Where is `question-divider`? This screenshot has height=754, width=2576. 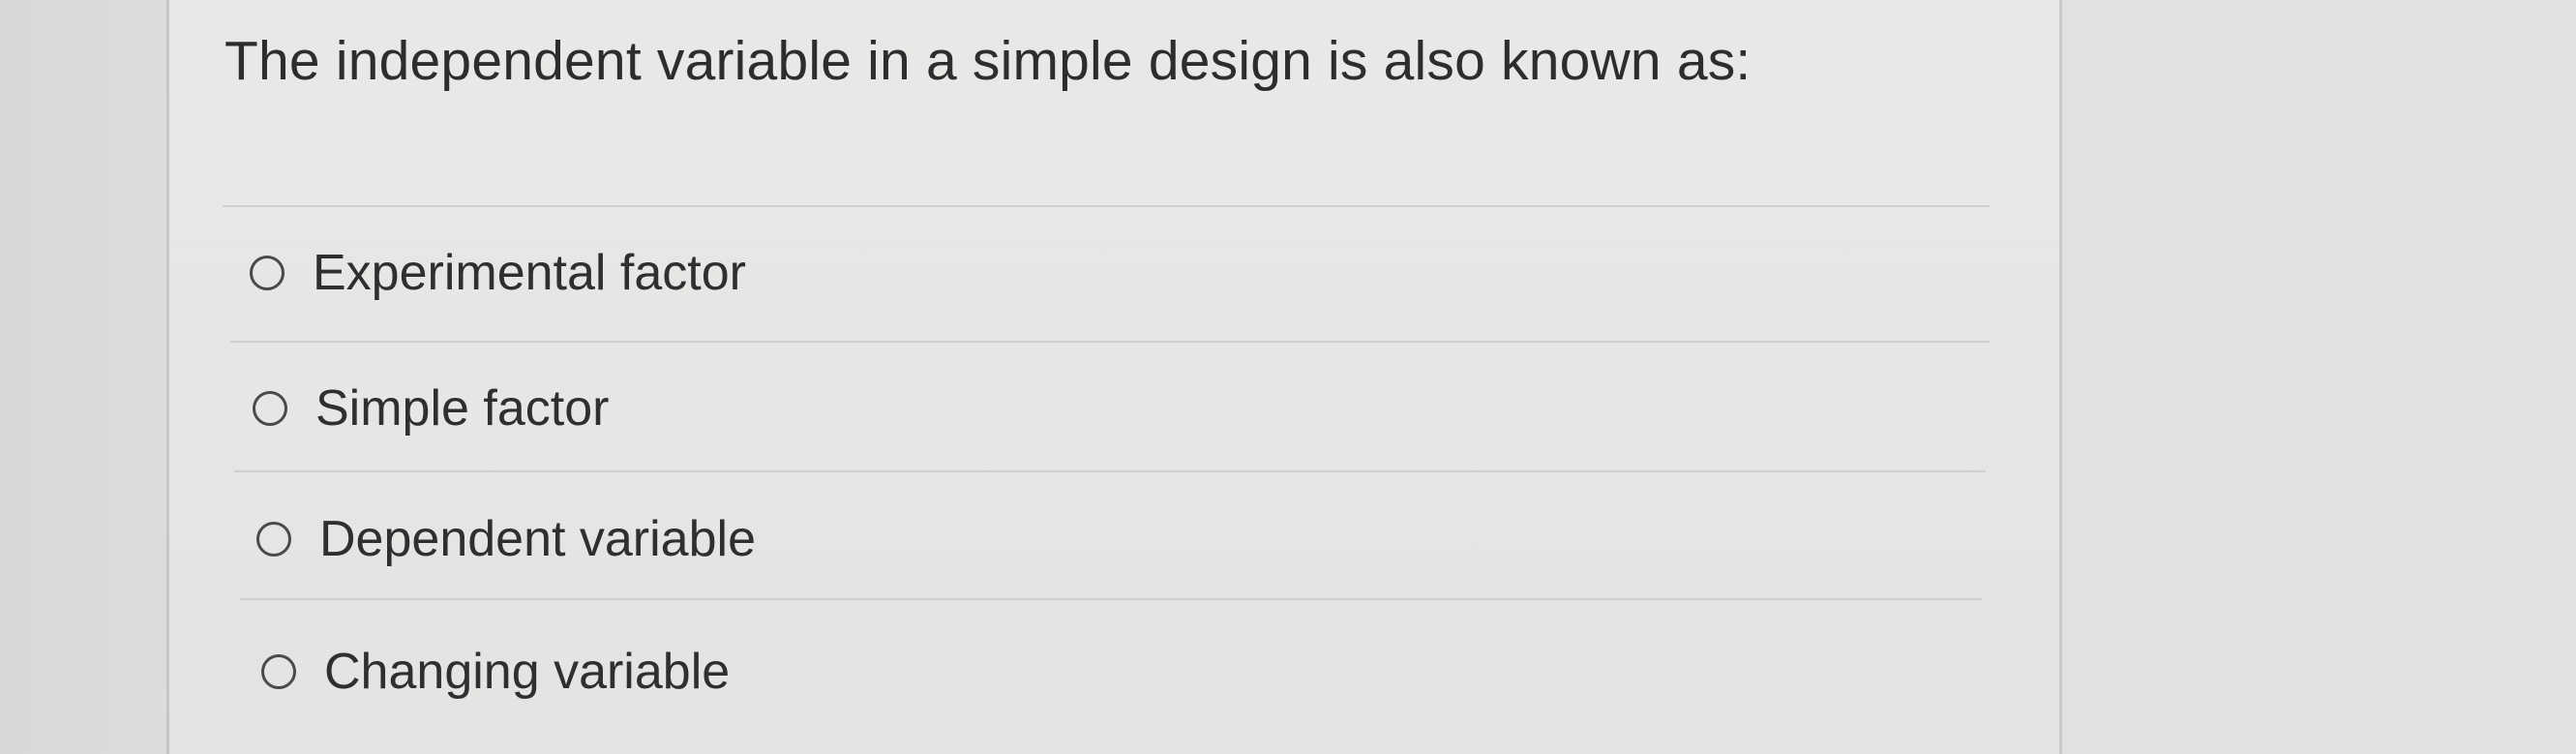
question-divider is located at coordinates (1106, 206).